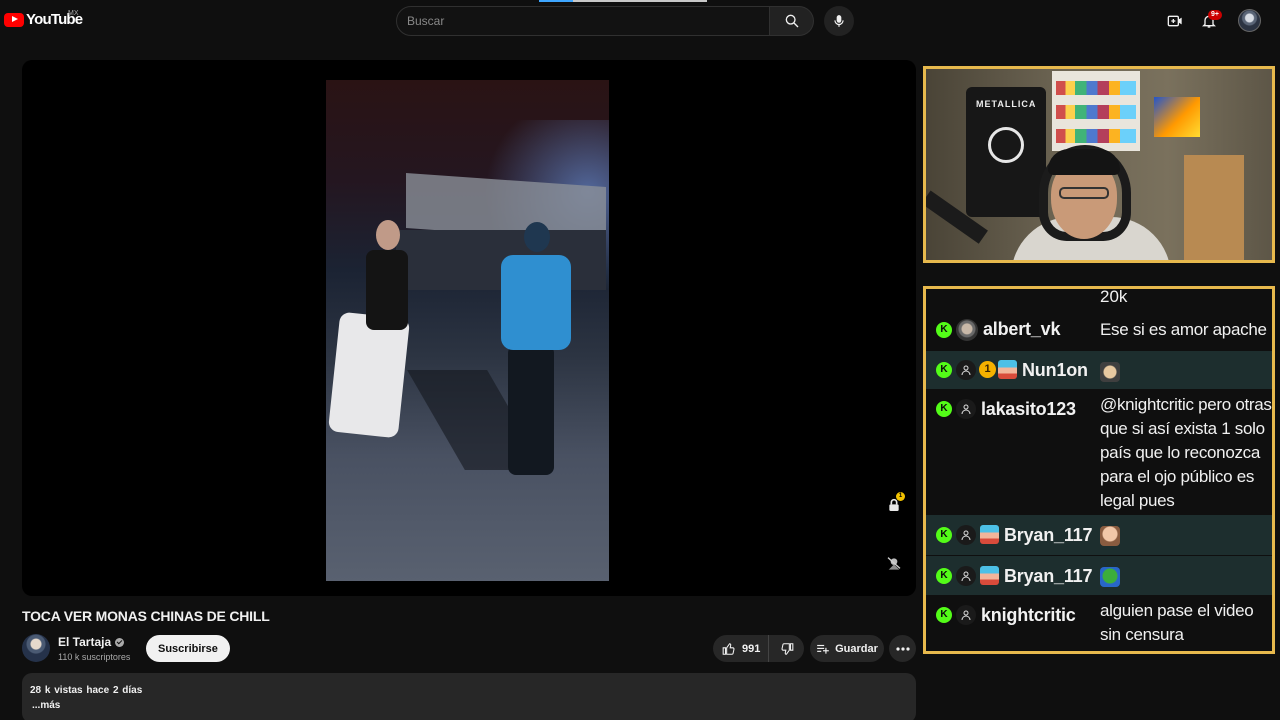 This screenshot has width=1280, height=720. Describe the element at coordinates (94, 657) in the screenshot. I see `subscriber-count: 110 k suscriptores` at that location.